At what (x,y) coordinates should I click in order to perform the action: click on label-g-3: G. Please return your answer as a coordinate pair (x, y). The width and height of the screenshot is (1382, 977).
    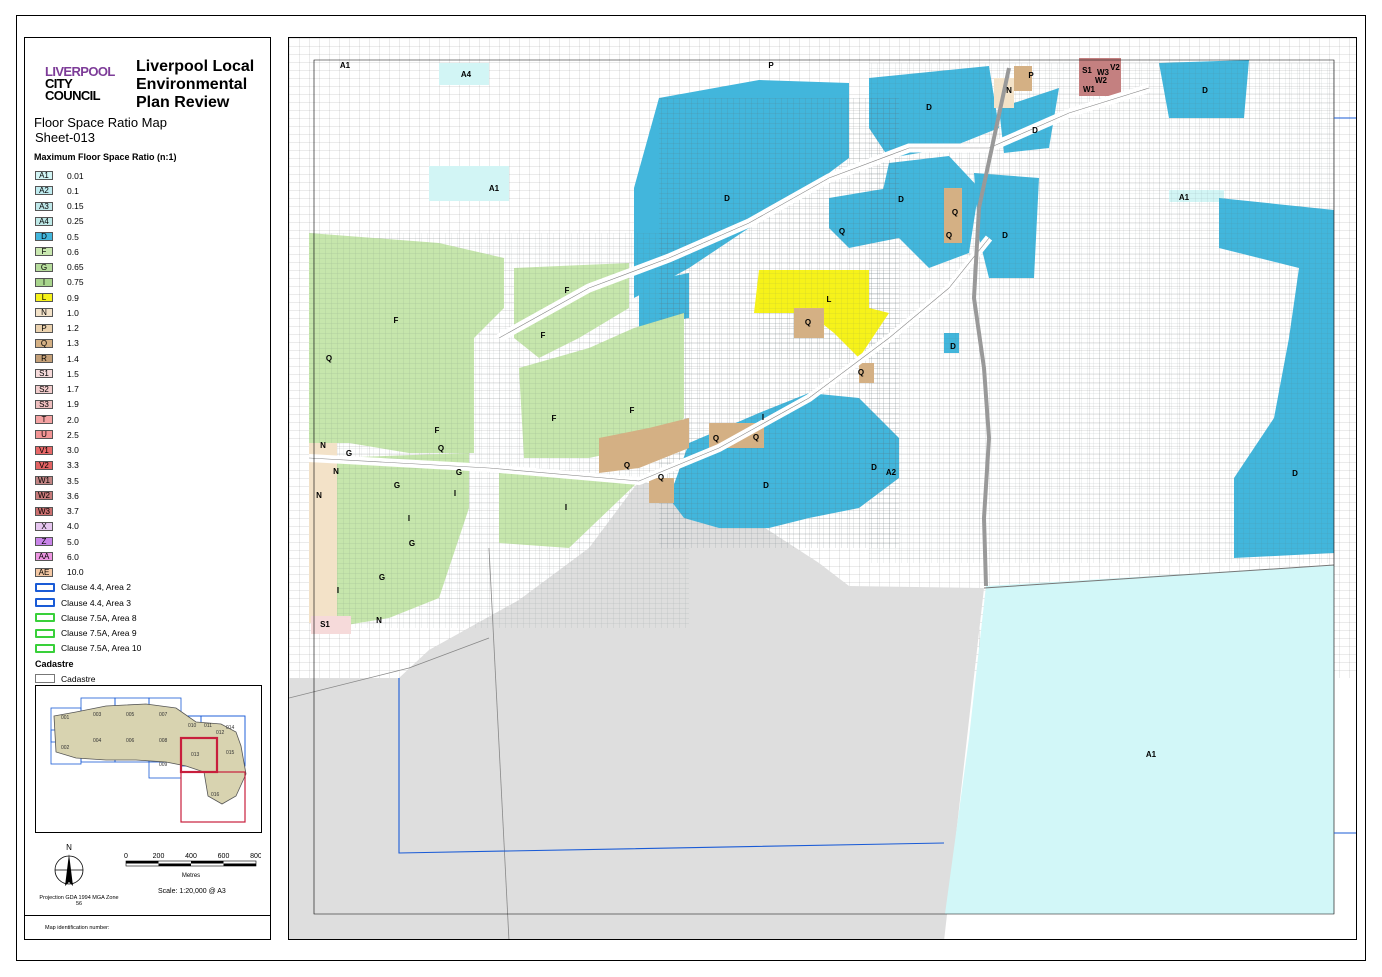
    Looking at the image, I should click on (382, 577).